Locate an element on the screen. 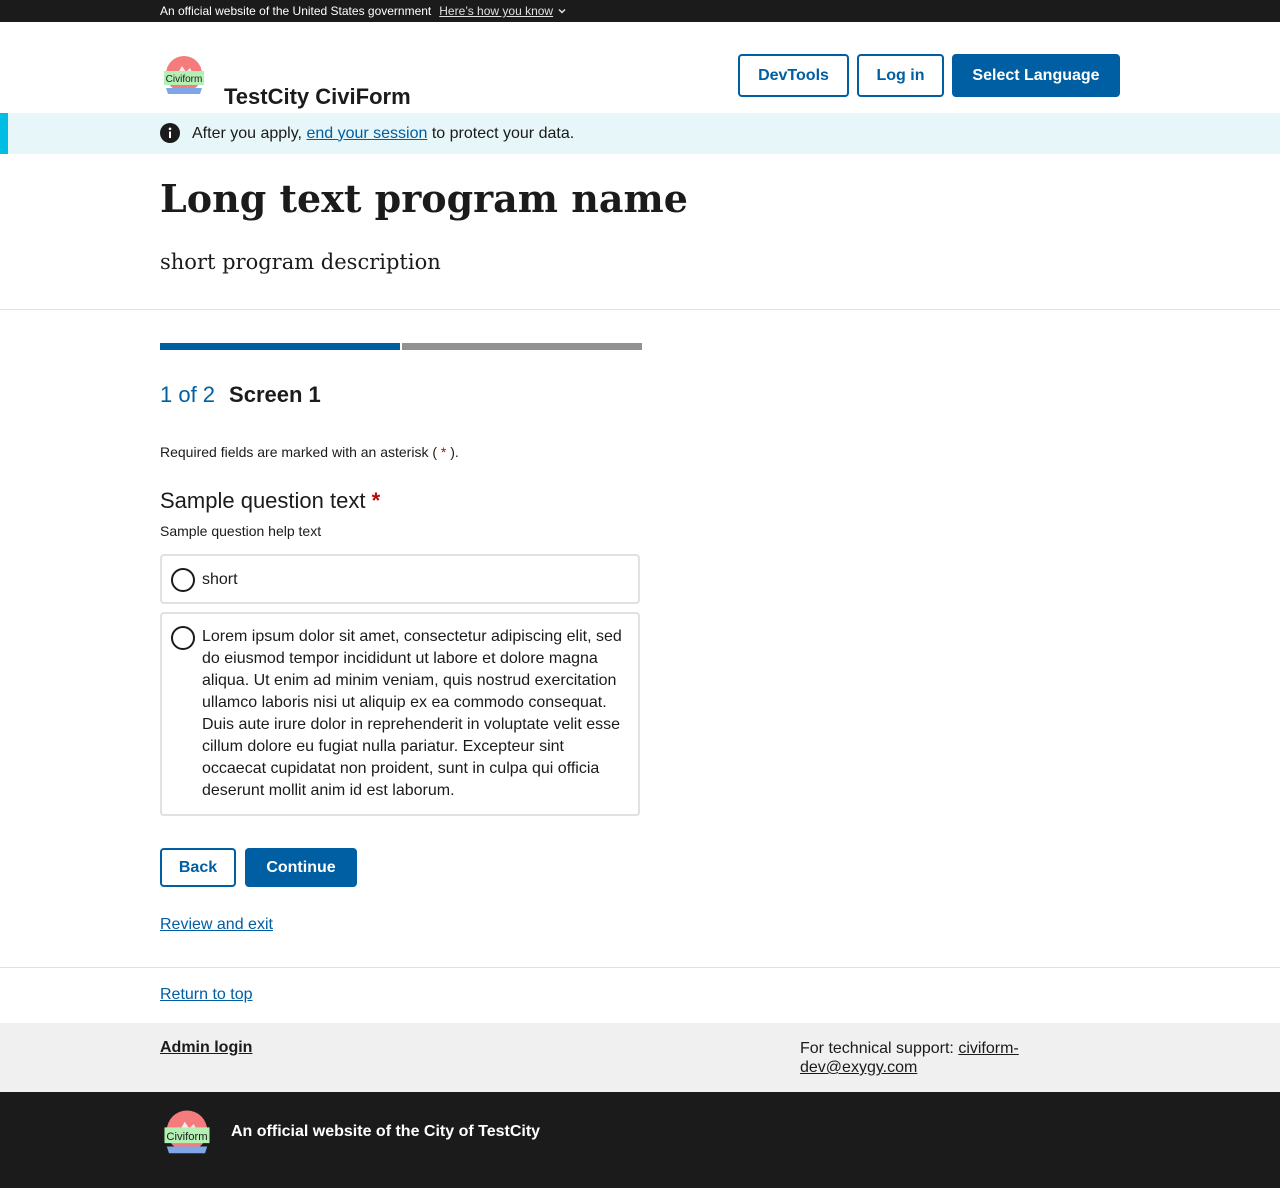  form-actions: Back Continue is located at coordinates (258, 867).